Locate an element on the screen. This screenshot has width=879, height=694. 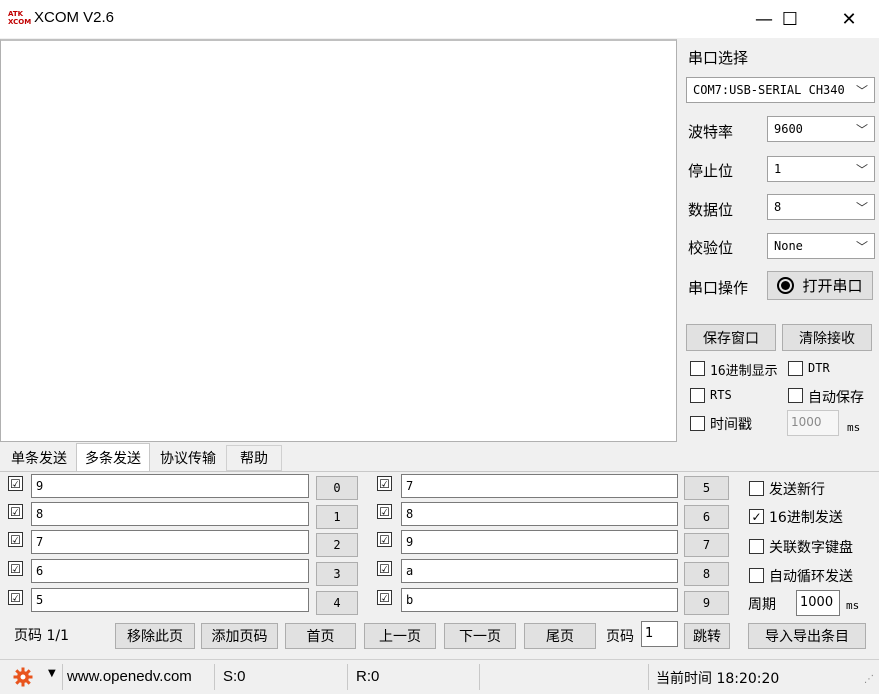
send-input-0: 9 is located at coordinates (170, 486).